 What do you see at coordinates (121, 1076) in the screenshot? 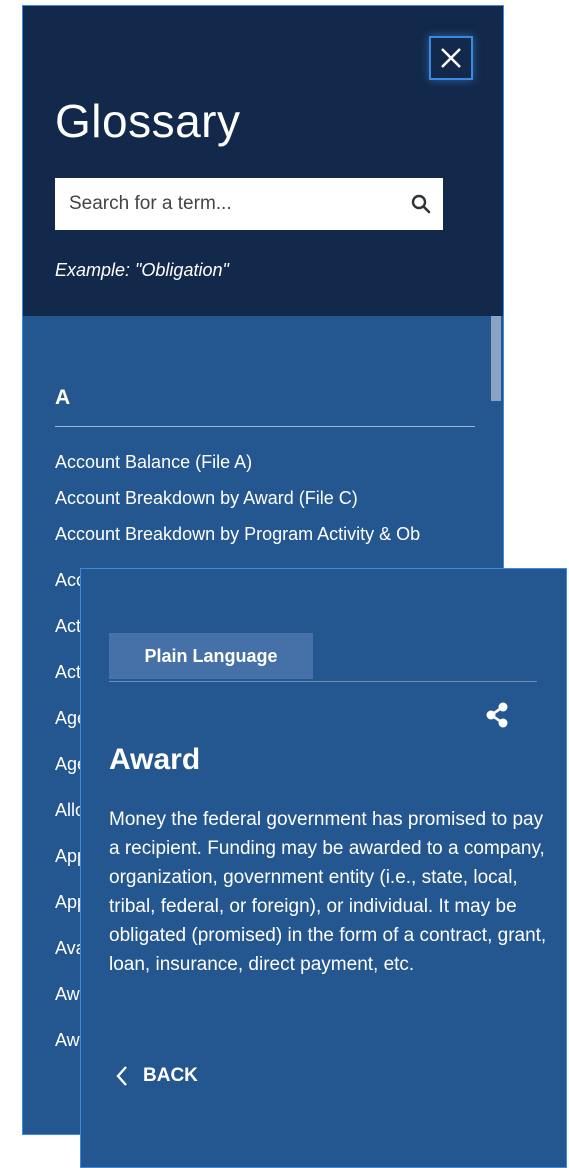
I see `chevron-left-icon` at bounding box center [121, 1076].